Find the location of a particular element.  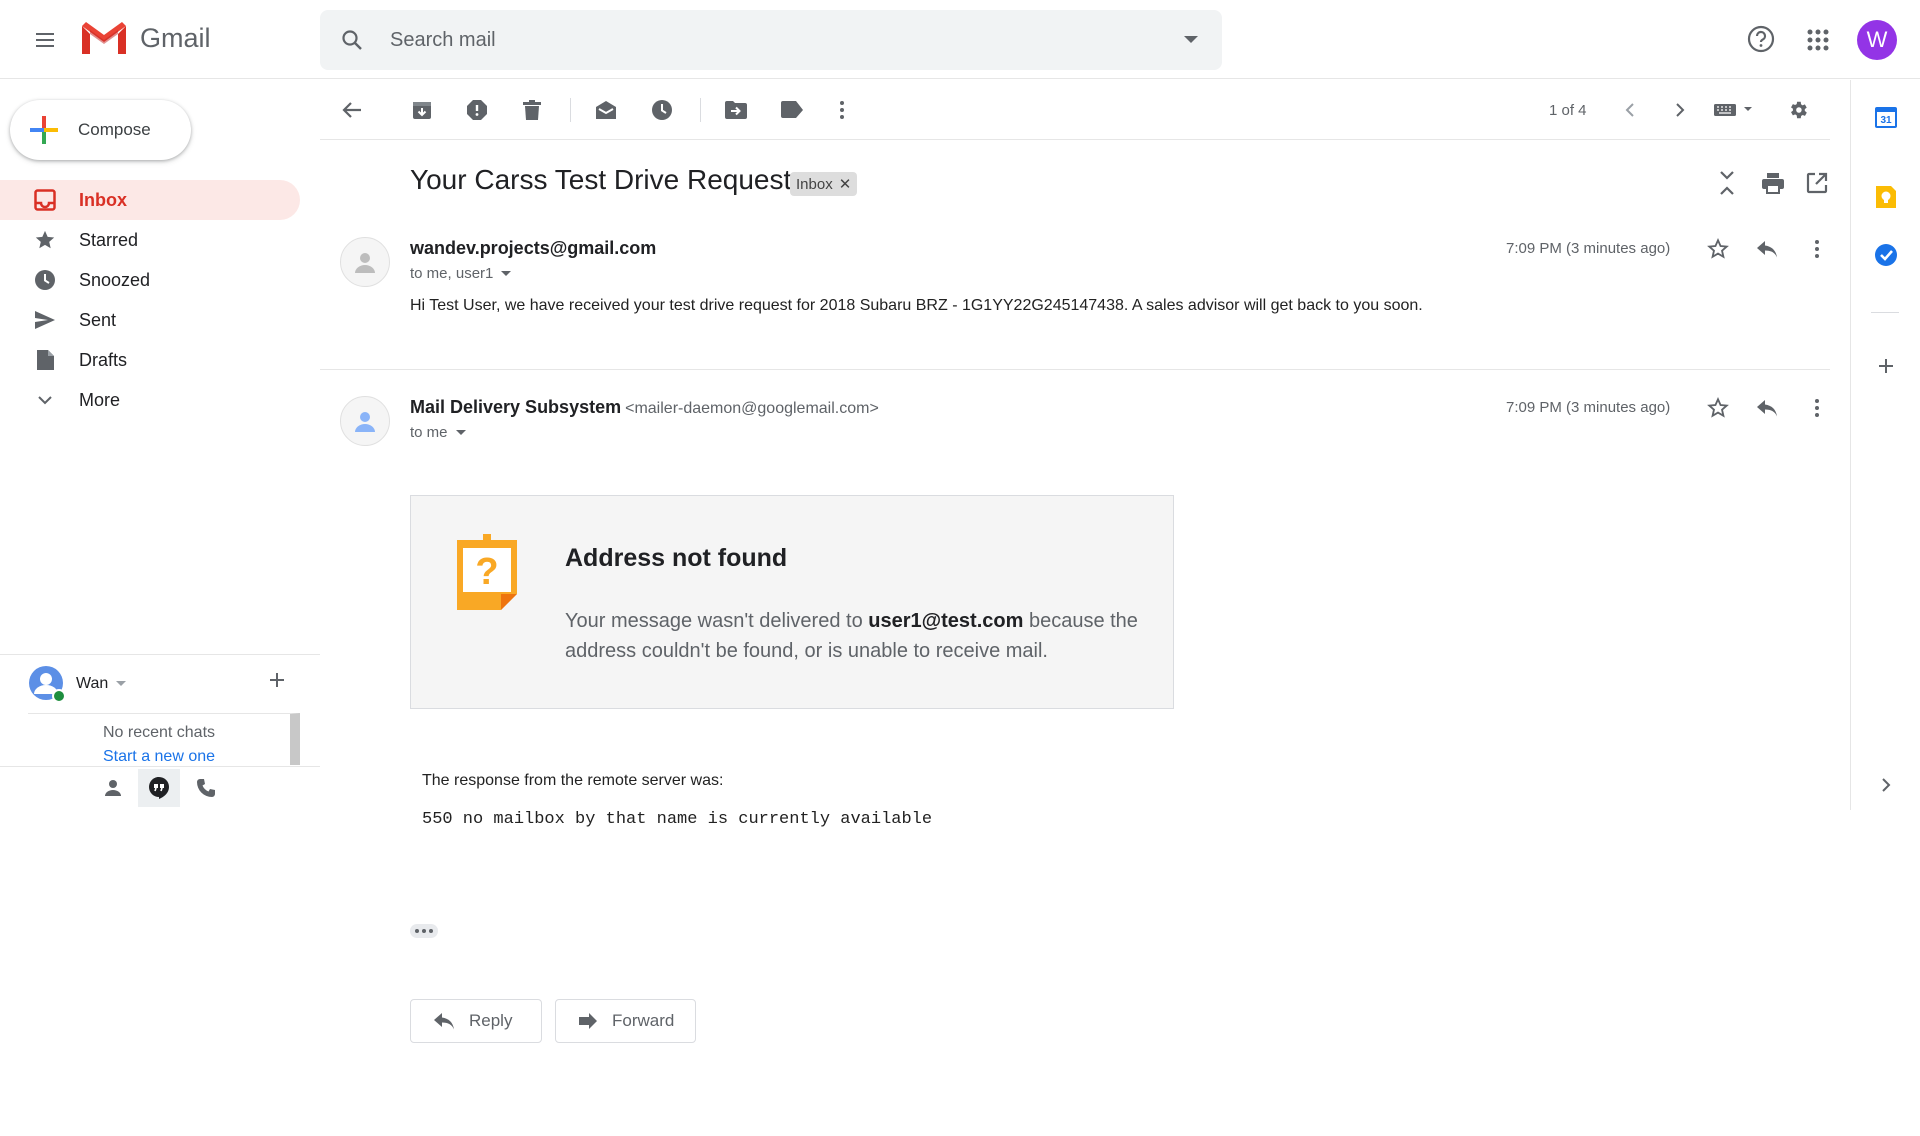

forward-label: Forward is located at coordinates (643, 1020).